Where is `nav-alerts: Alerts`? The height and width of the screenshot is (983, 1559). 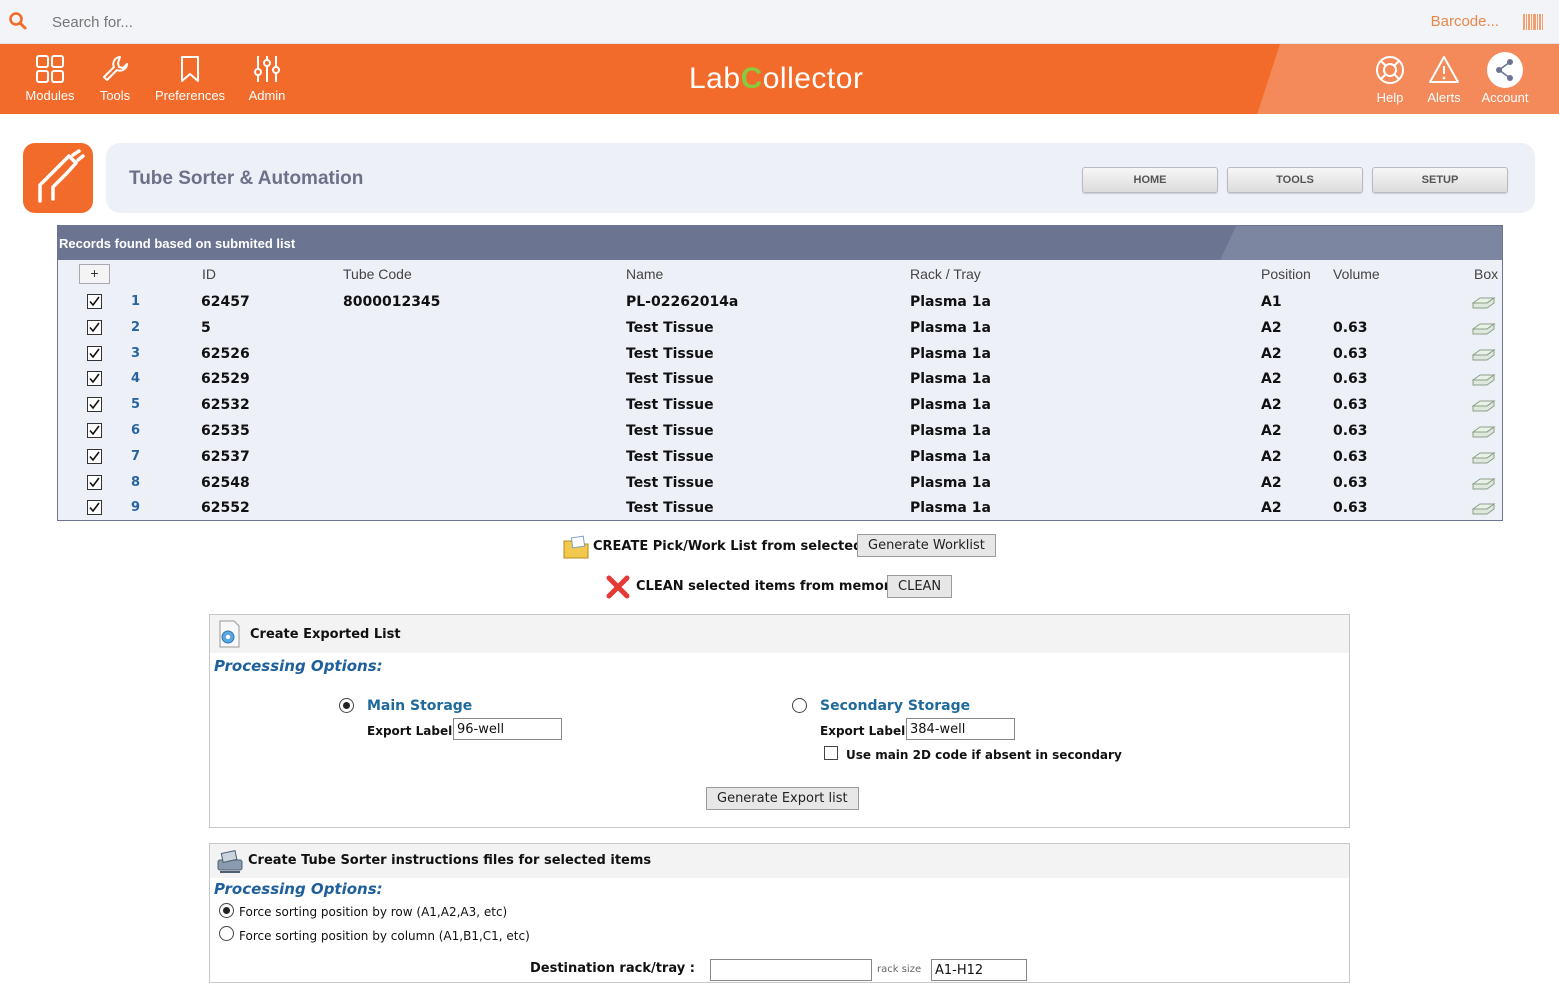
nav-alerts: Alerts is located at coordinates (1444, 79).